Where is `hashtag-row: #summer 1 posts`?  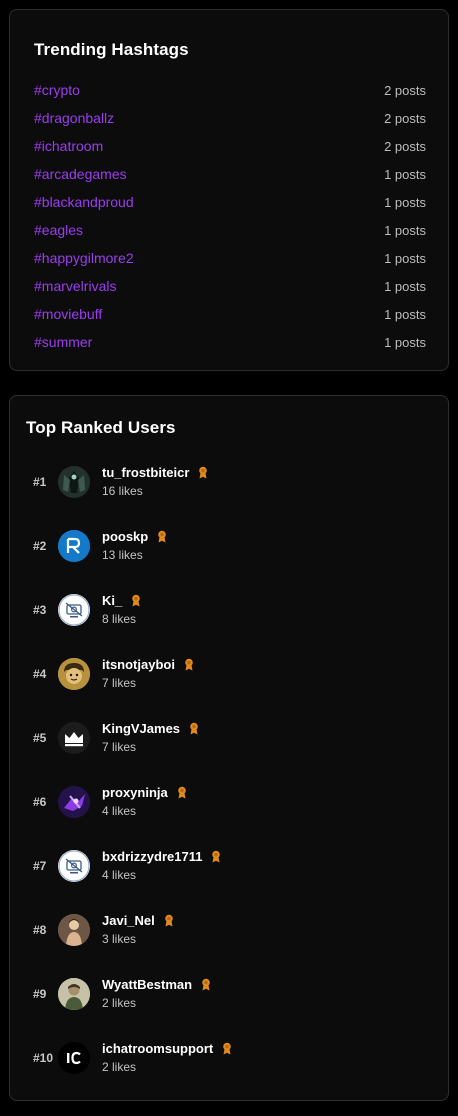 hashtag-row: #summer 1 posts is located at coordinates (230, 342).